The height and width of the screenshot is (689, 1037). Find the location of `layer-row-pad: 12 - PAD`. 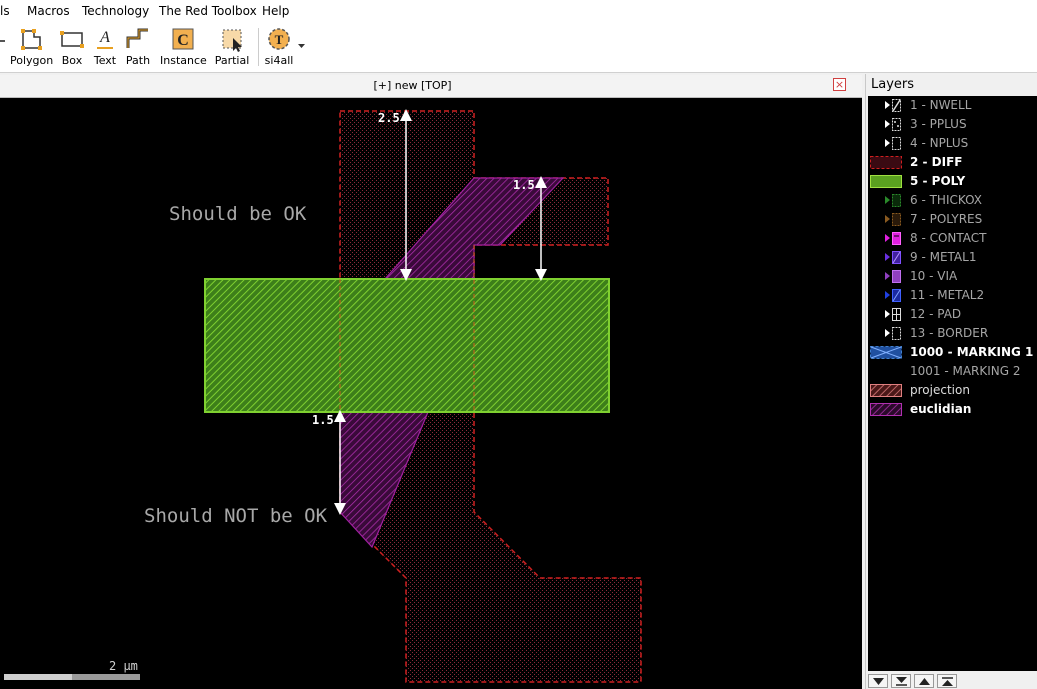

layer-row-pad: 12 - PAD is located at coordinates (952, 314).